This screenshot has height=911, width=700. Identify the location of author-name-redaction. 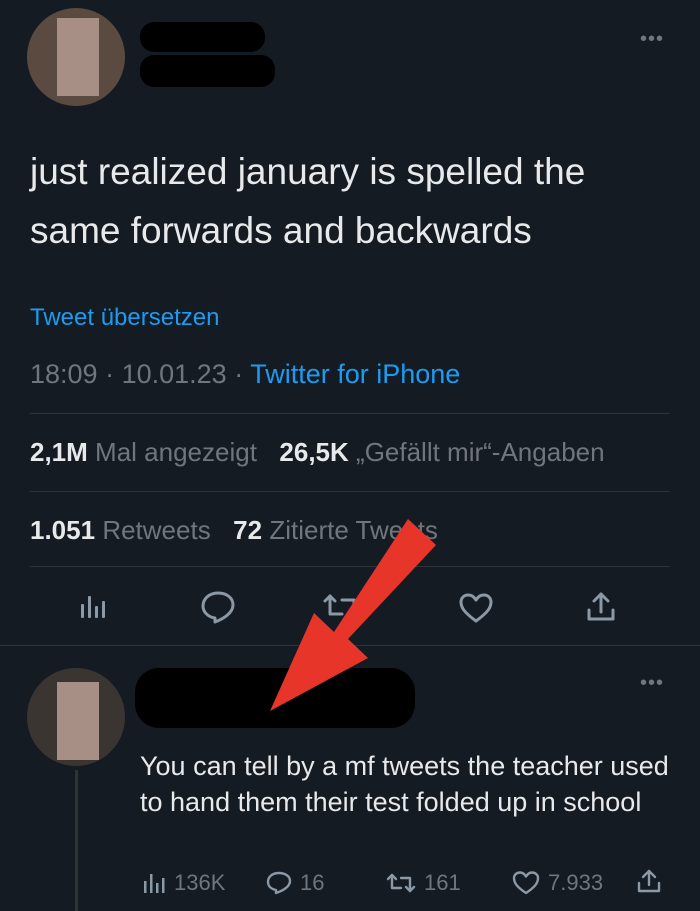
(202, 37).